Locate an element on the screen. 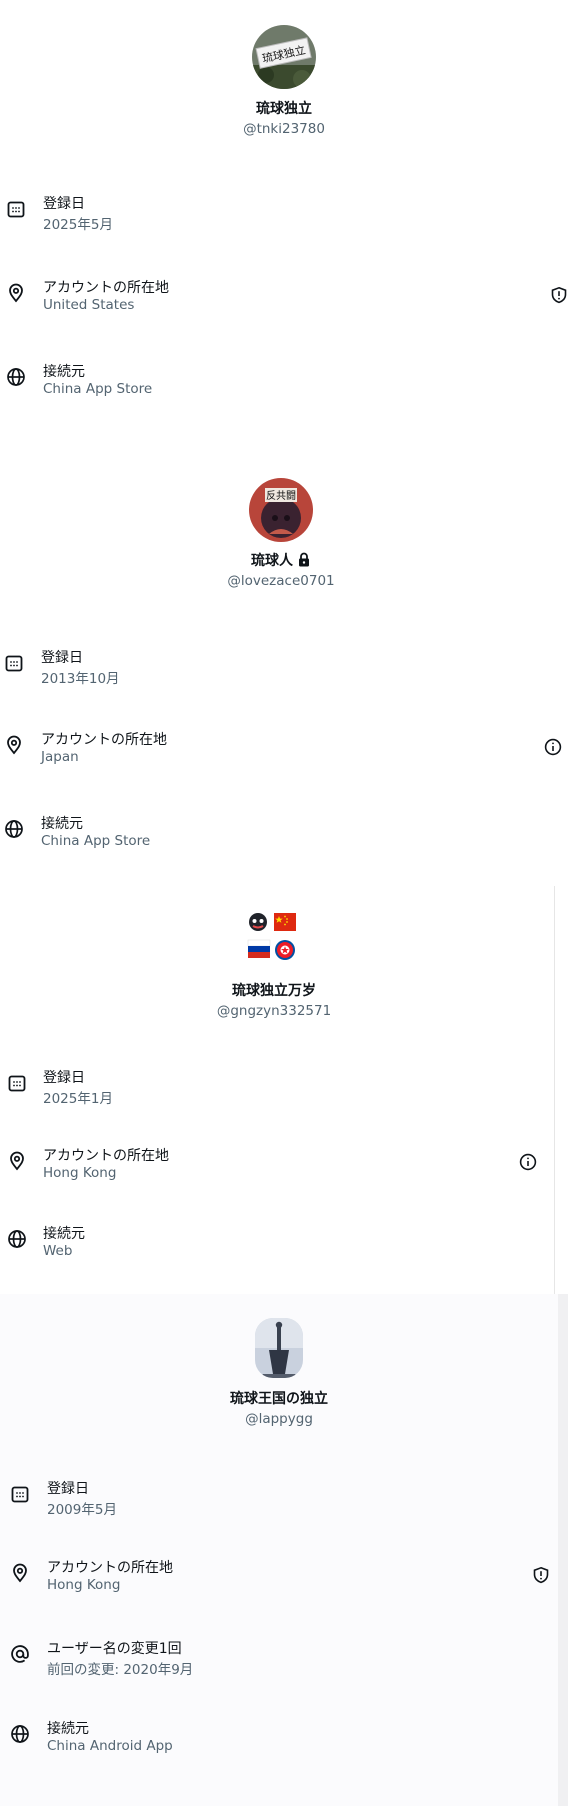  location-row: アカウントの所在地 United States is located at coordinates (287, 299).